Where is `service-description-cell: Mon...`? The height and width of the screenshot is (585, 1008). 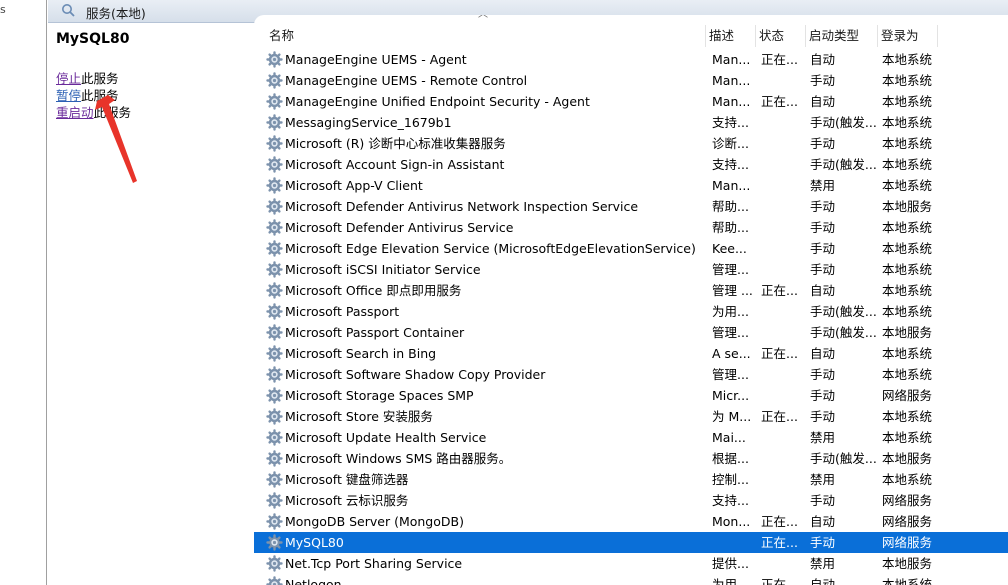 service-description-cell: Mon... is located at coordinates (731, 521).